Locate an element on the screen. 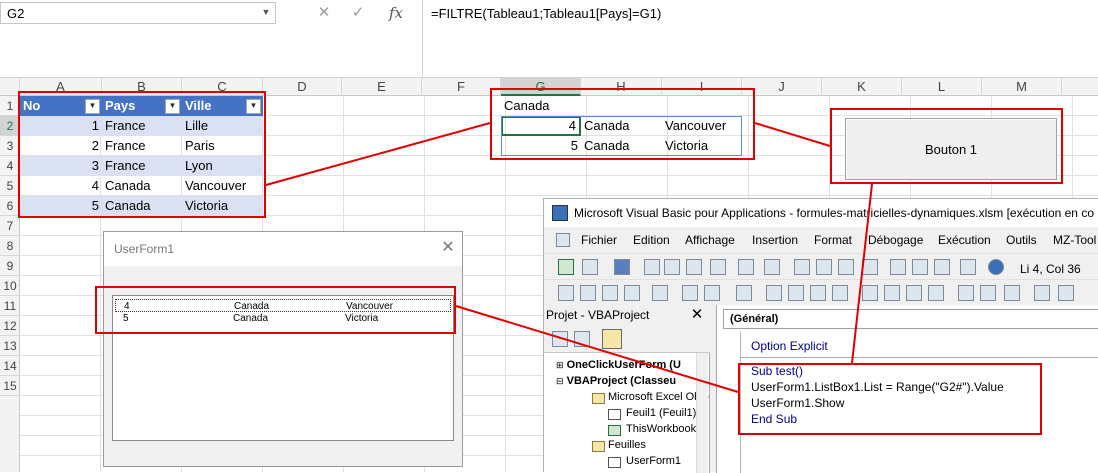  redo-icon is located at coordinates (772, 267).